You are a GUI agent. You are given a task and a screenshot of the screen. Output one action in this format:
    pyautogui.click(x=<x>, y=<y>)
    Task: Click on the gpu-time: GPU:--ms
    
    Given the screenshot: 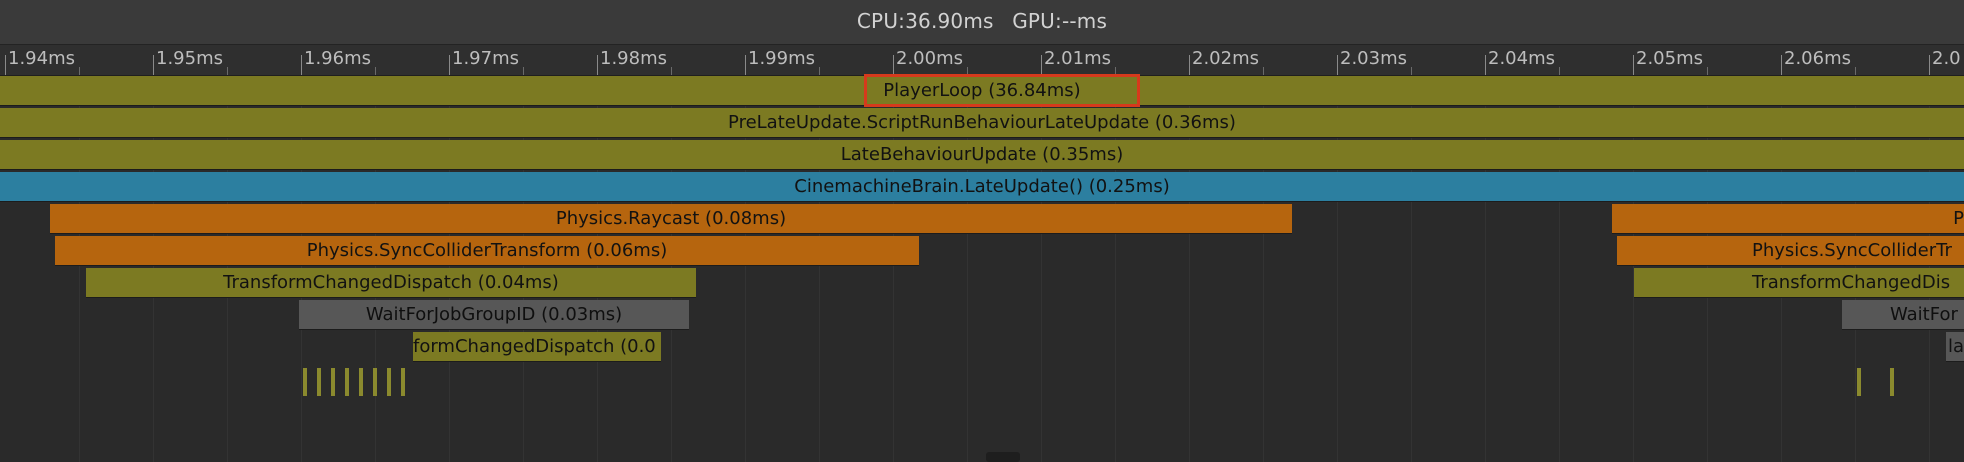 What is the action you would take?
    pyautogui.click(x=1060, y=21)
    